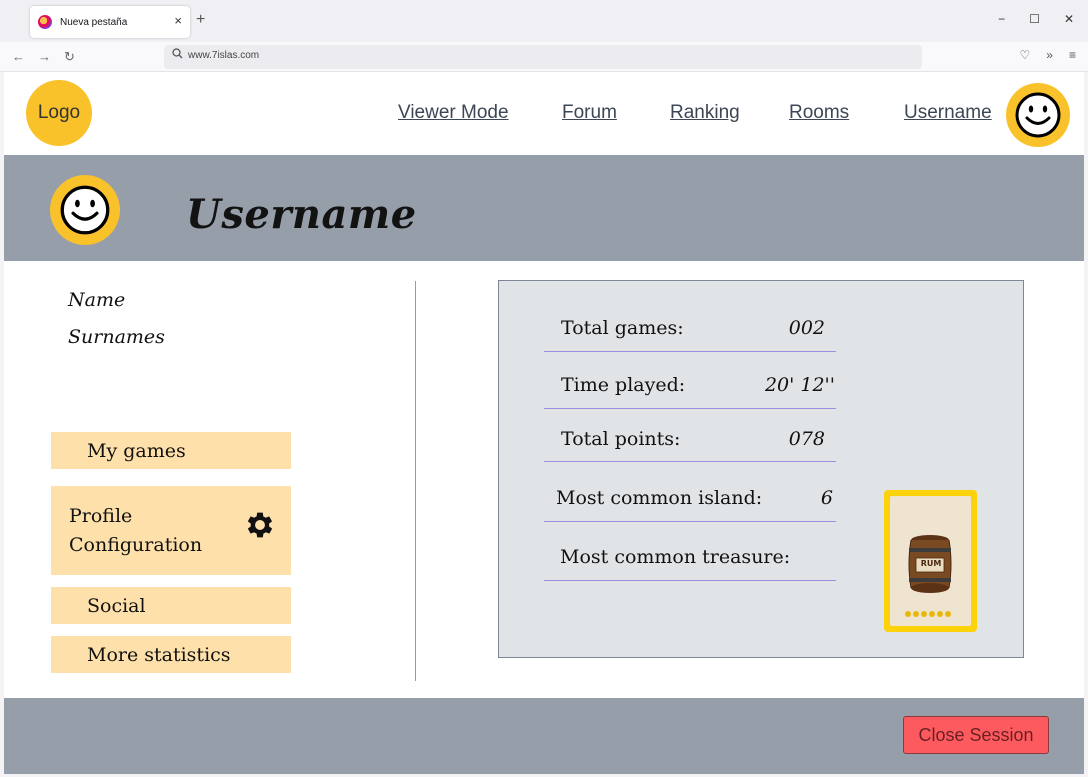 The image size is (1088, 777). What do you see at coordinates (621, 439) in the screenshot?
I see `total-points-label: Total points:` at bounding box center [621, 439].